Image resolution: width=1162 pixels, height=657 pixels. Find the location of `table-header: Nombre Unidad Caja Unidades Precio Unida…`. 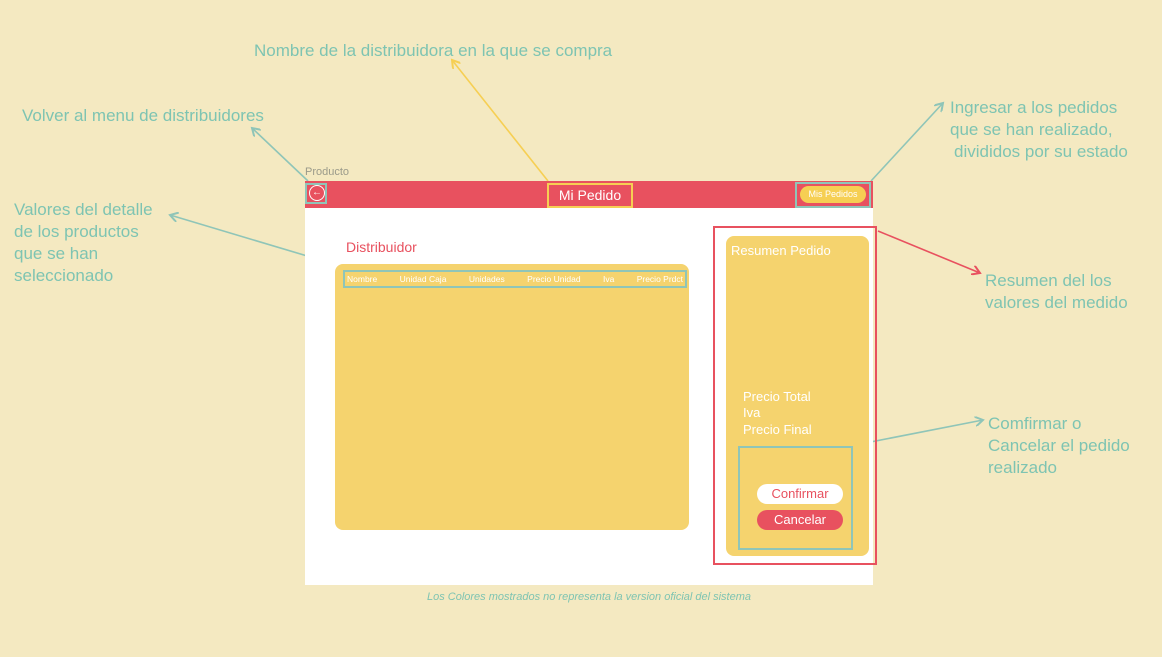

table-header: Nombre Unidad Caja Unidades Precio Unida… is located at coordinates (515, 279).